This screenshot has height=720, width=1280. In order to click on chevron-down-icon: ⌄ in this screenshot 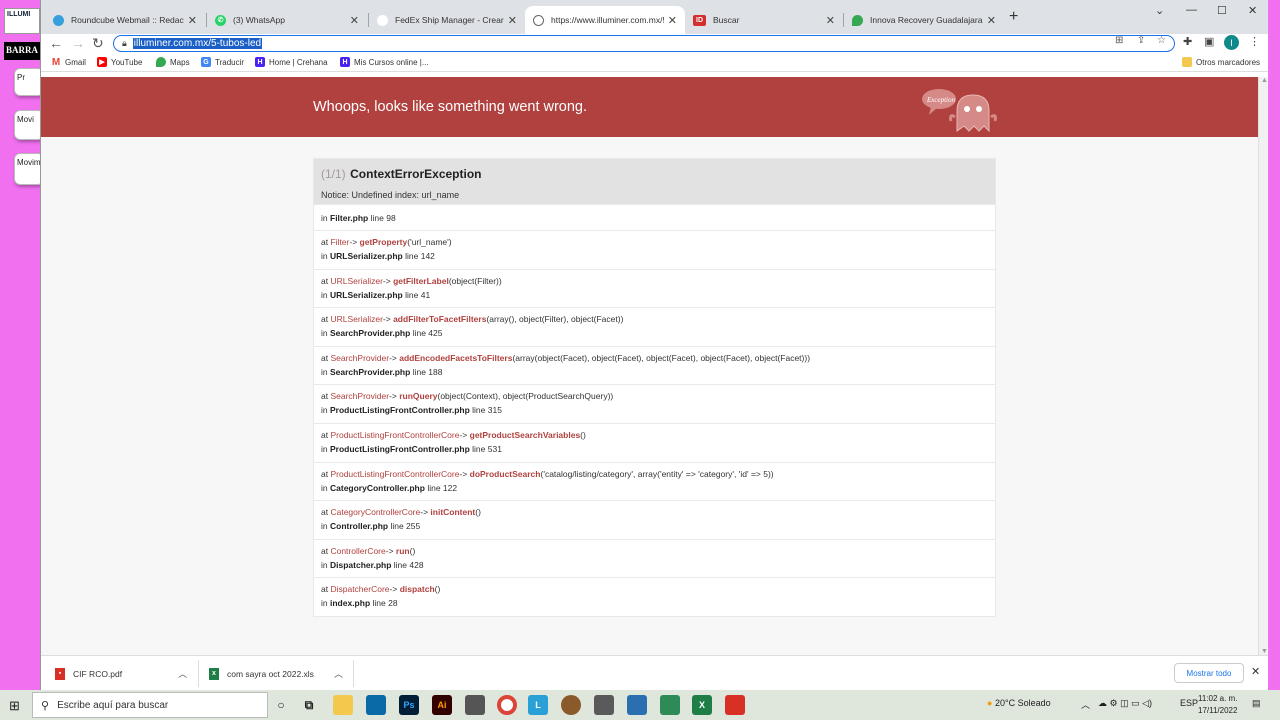, I will do `click(1159, 10)`.